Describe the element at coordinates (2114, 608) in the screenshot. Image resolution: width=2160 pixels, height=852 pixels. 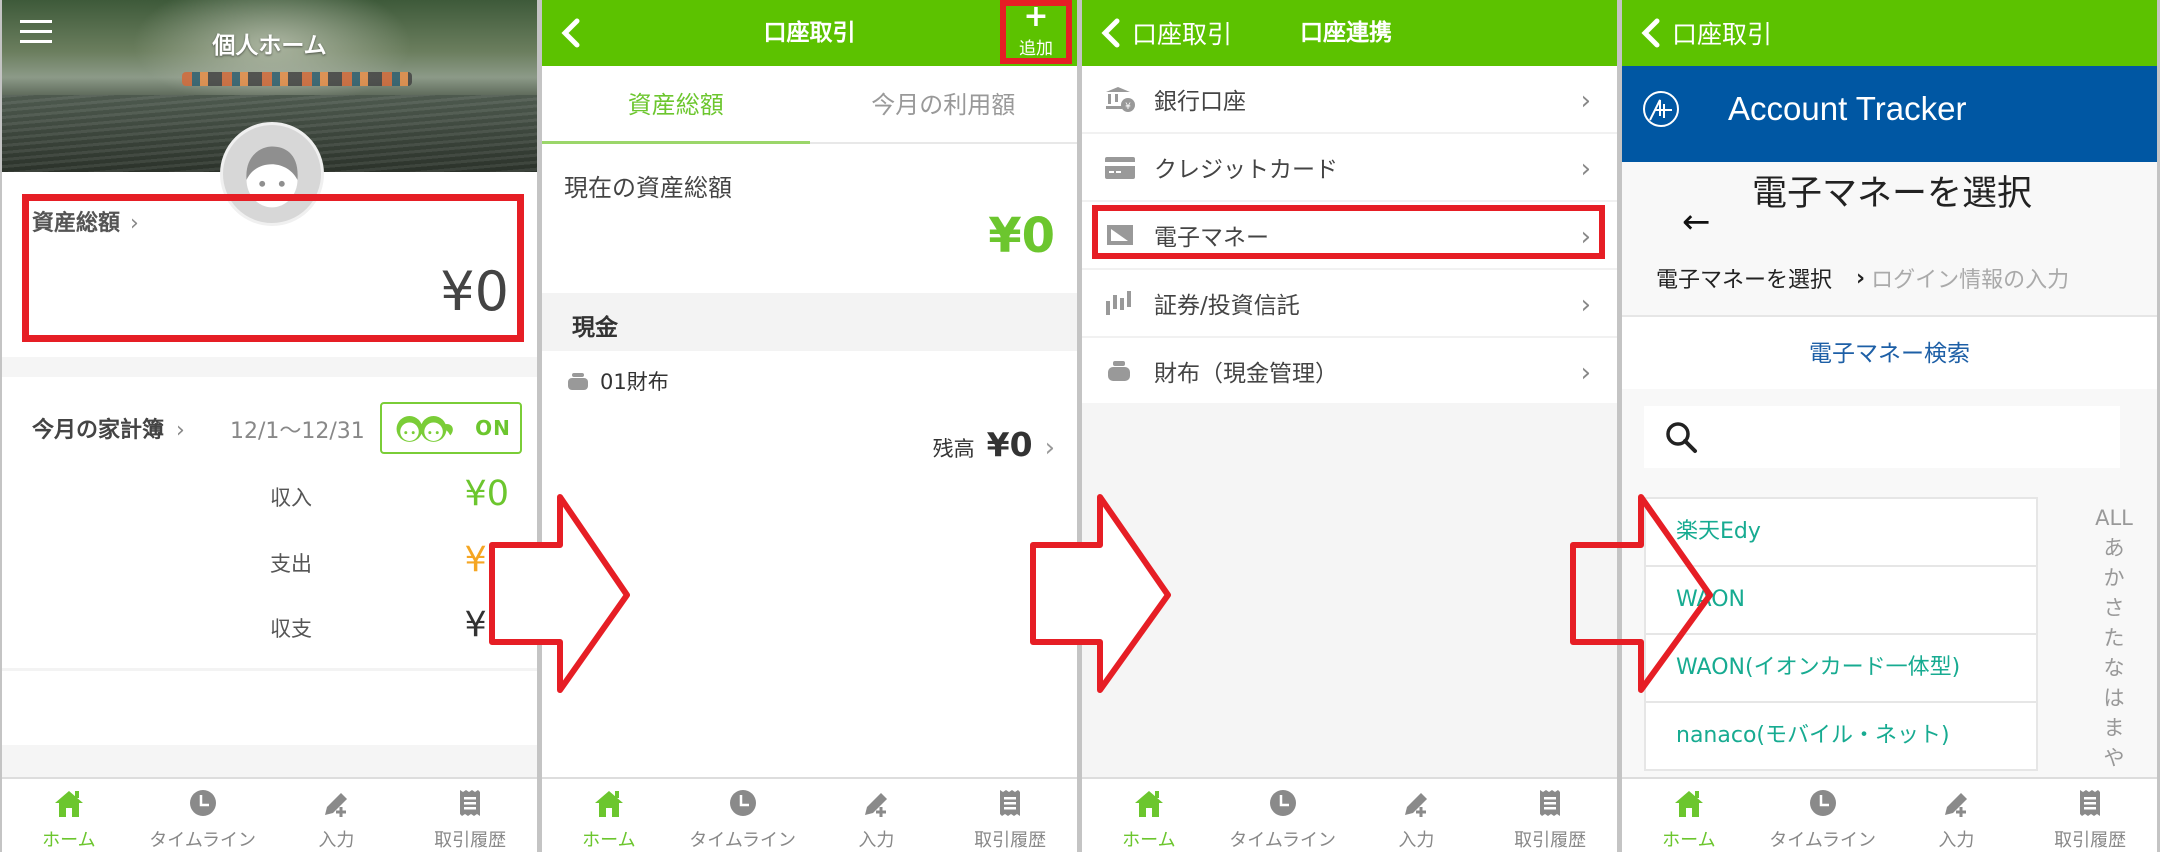
I see `index-sa: さ` at that location.